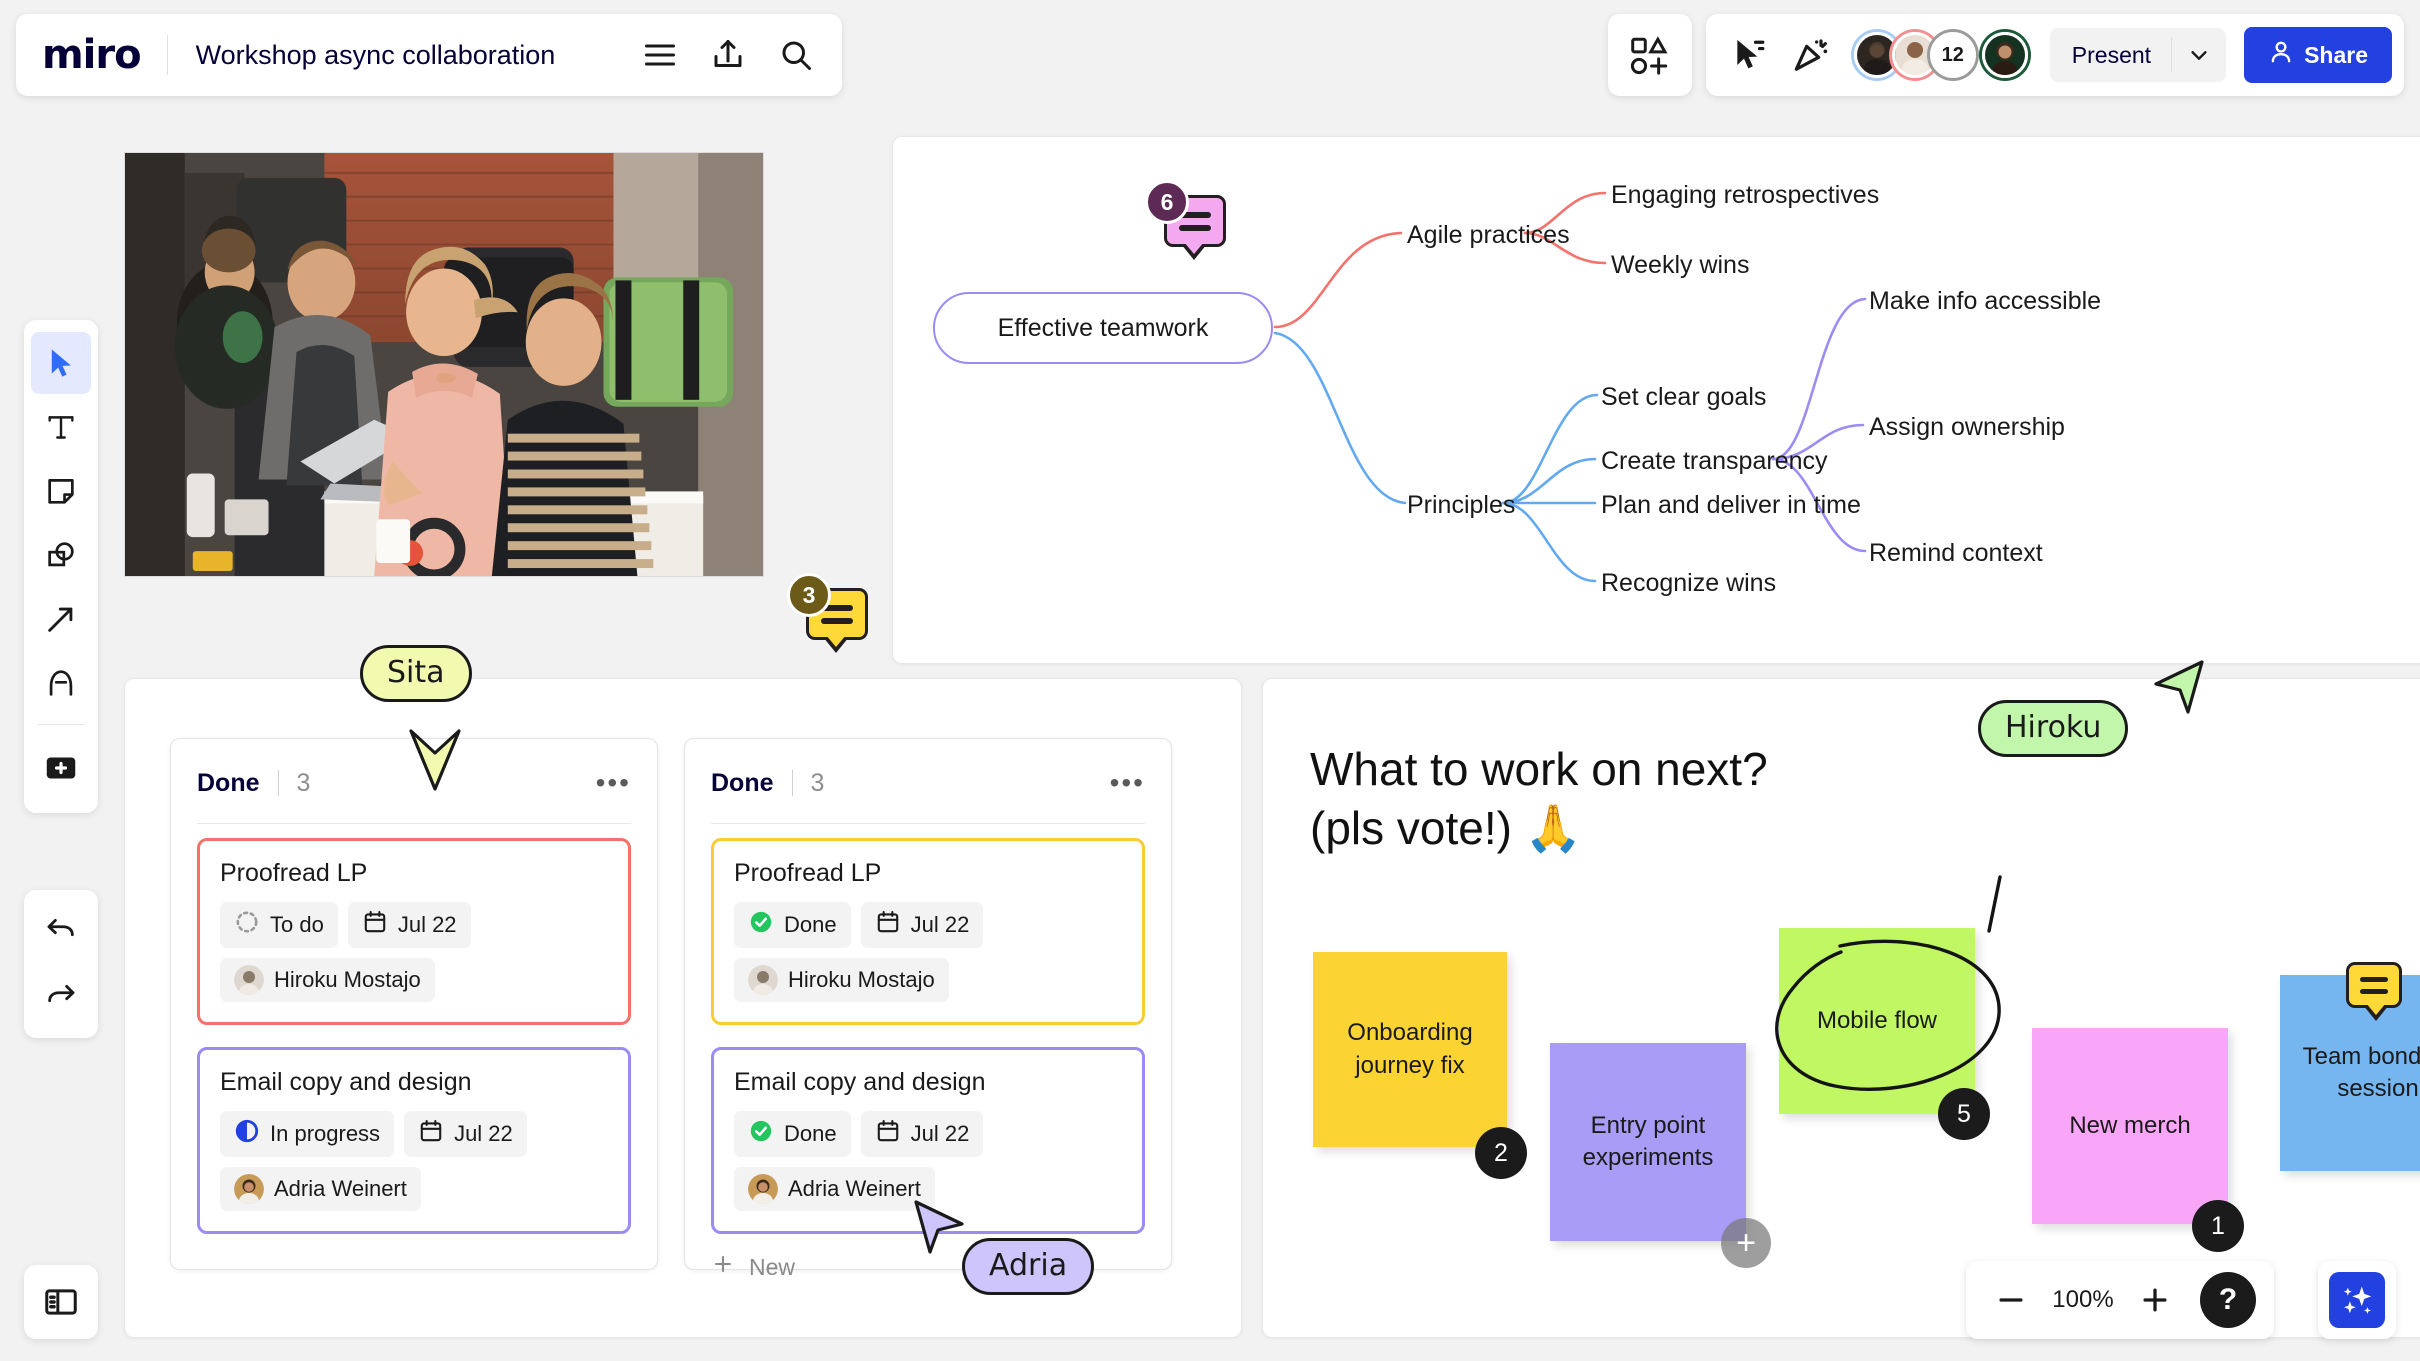  Describe the element at coordinates (2199, 55) in the screenshot. I see `chevron-down-icon` at that location.